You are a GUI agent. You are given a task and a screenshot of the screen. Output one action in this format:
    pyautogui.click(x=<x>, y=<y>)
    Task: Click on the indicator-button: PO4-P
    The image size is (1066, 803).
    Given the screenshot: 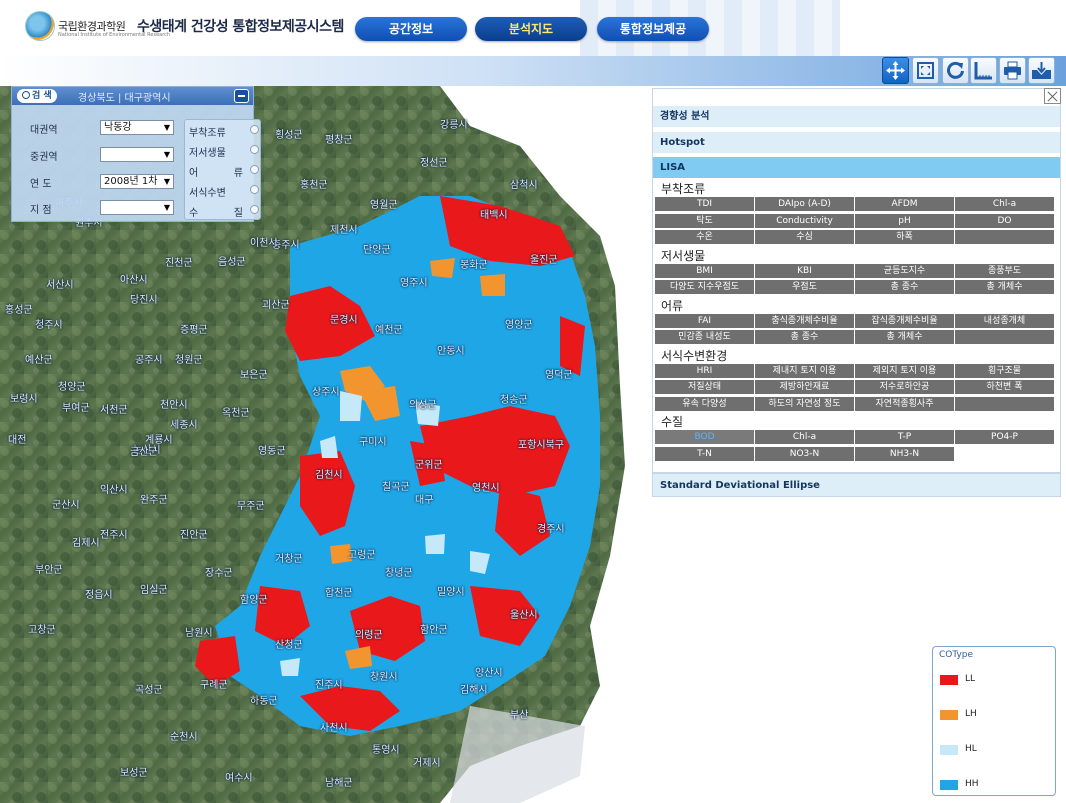 What is the action you would take?
    pyautogui.click(x=1004, y=437)
    